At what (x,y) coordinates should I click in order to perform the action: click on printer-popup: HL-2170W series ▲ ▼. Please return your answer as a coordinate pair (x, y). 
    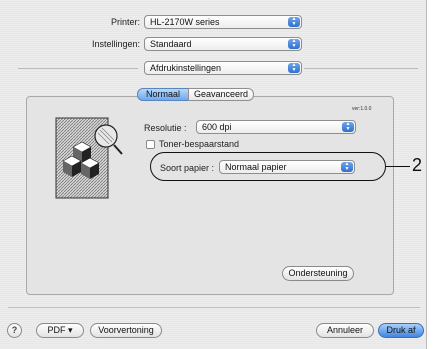
    Looking at the image, I should click on (223, 22).